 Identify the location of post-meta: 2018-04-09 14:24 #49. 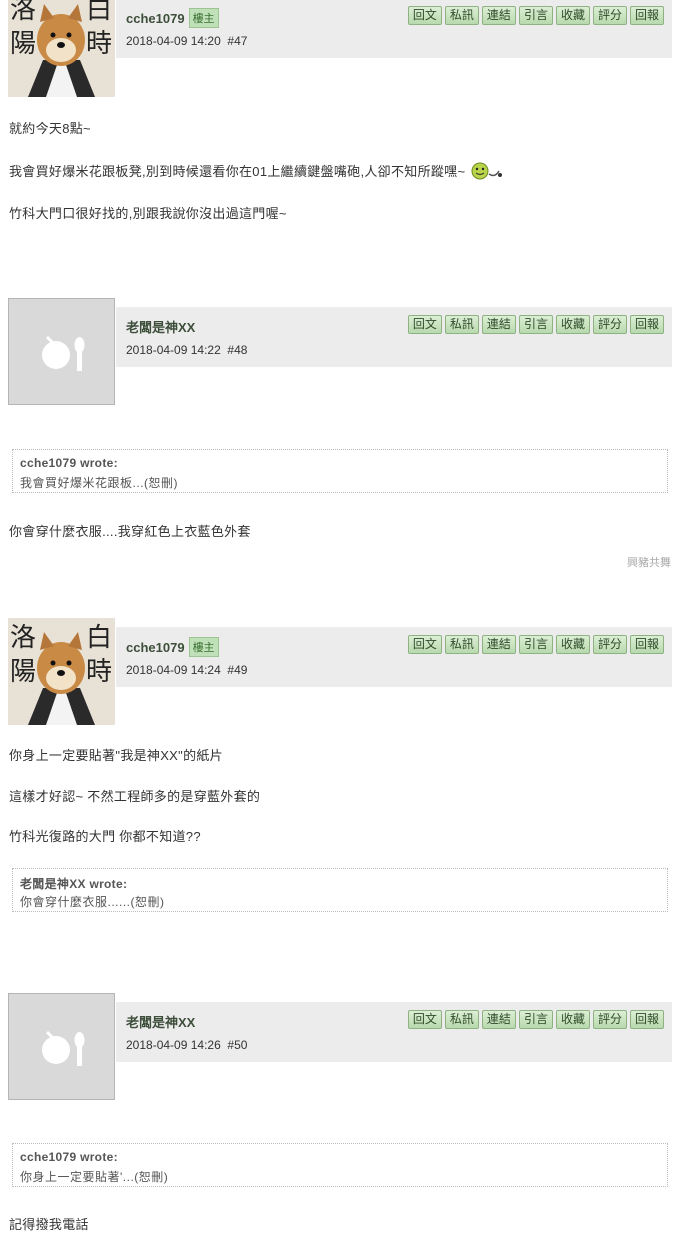
(186, 670).